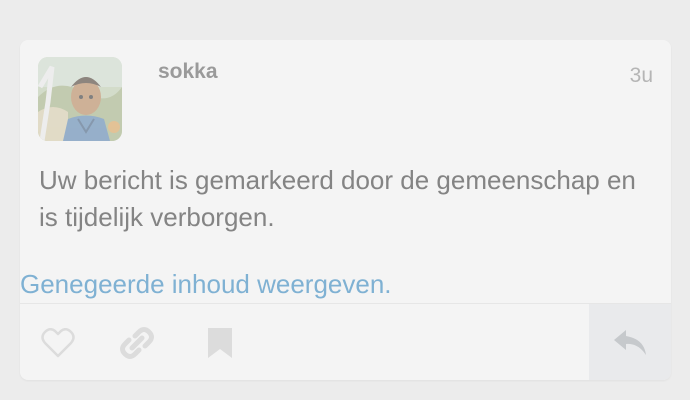 The height and width of the screenshot is (400, 690). Describe the element at coordinates (641, 76) in the screenshot. I see `post-time: 3u` at that location.